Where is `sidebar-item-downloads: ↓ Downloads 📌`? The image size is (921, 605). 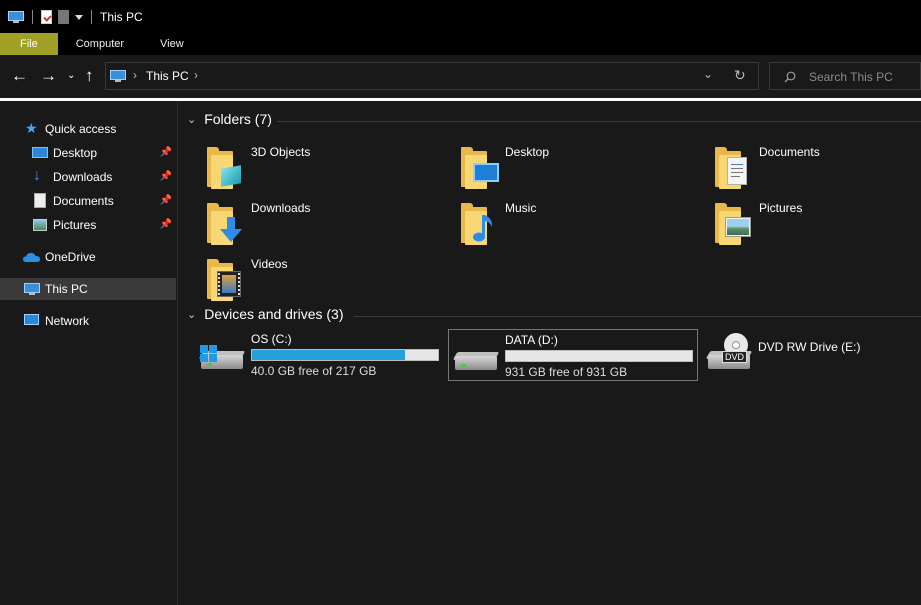
sidebar-item-downloads: ↓ Downloads 📌 is located at coordinates (88, 177).